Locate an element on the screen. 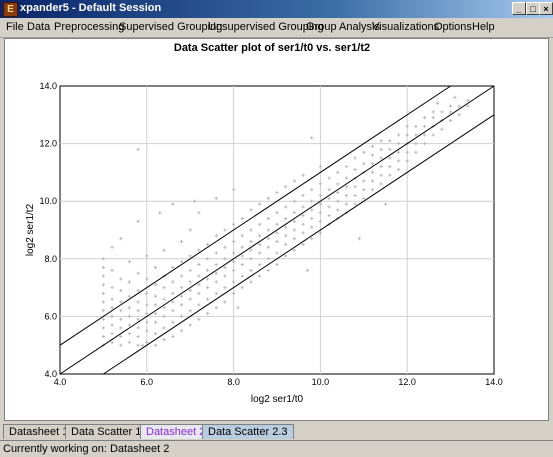 Image resolution: width=553 pixels, height=457 pixels. menu-file: File is located at coordinates (15, 27).